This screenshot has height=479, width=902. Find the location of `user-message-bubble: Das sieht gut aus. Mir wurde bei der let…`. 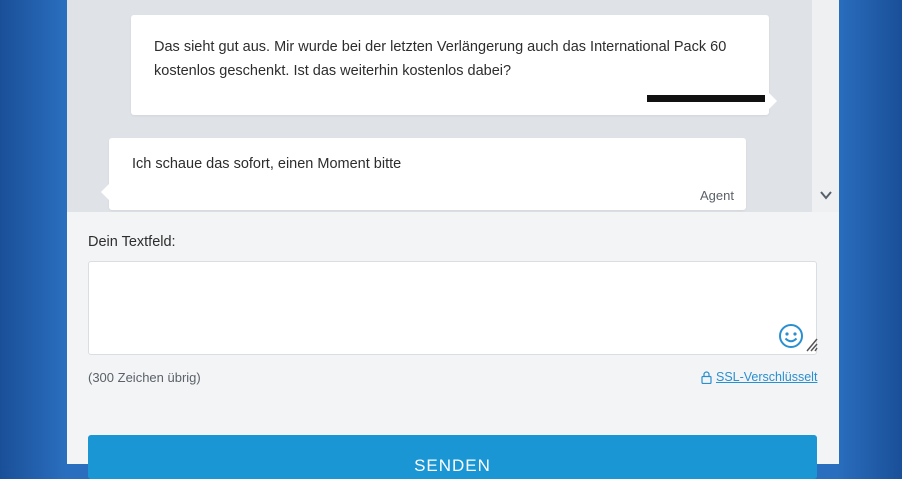

user-message-bubble: Das sieht gut aus. Mir wurde bei der let… is located at coordinates (454, 65).